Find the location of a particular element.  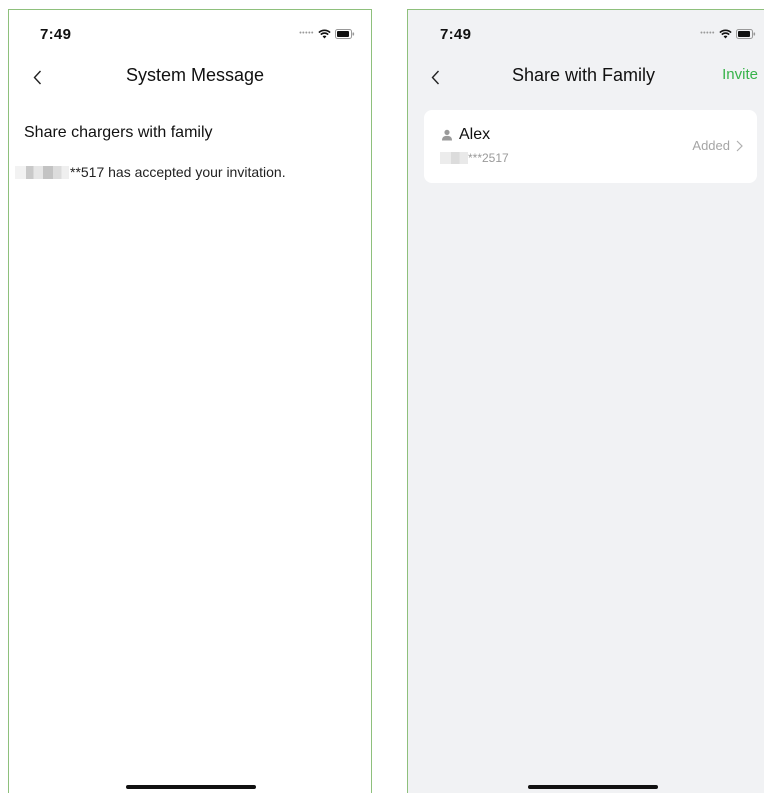

member-name: Alex is located at coordinates (475, 134).